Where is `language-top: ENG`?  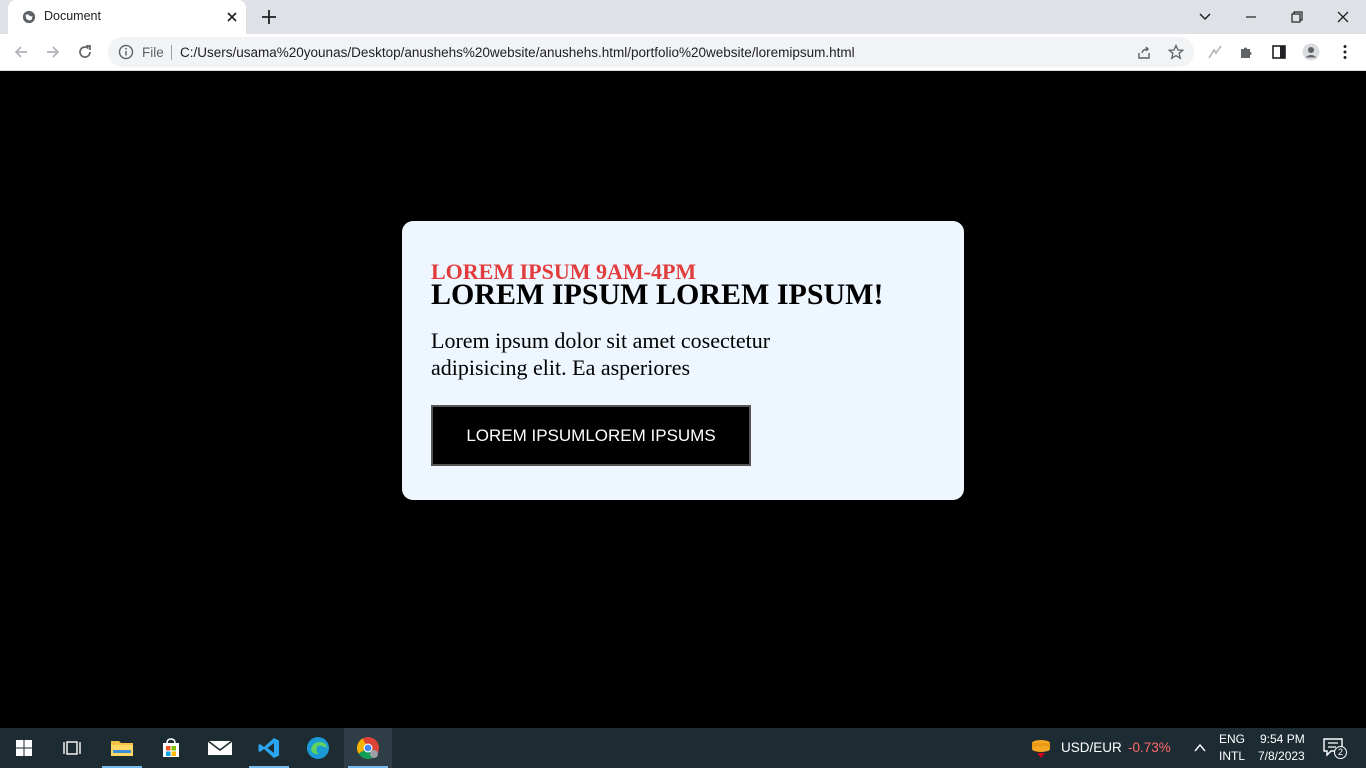 language-top: ENG is located at coordinates (1232, 739).